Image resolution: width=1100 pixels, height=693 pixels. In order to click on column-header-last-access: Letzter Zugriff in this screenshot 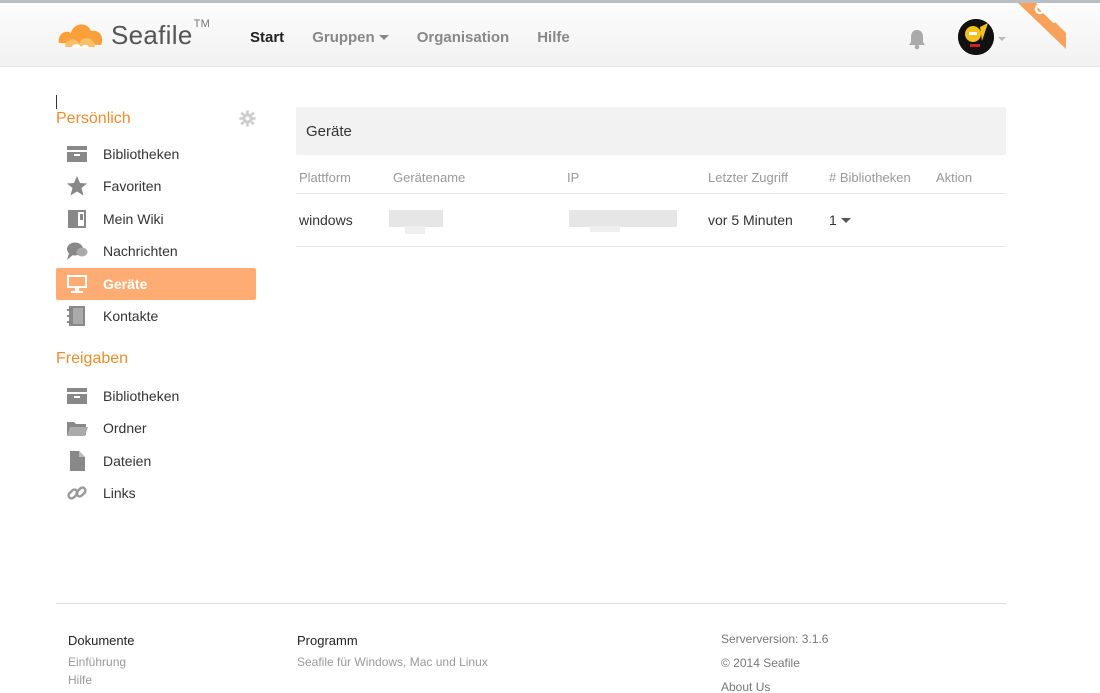, I will do `click(748, 177)`.